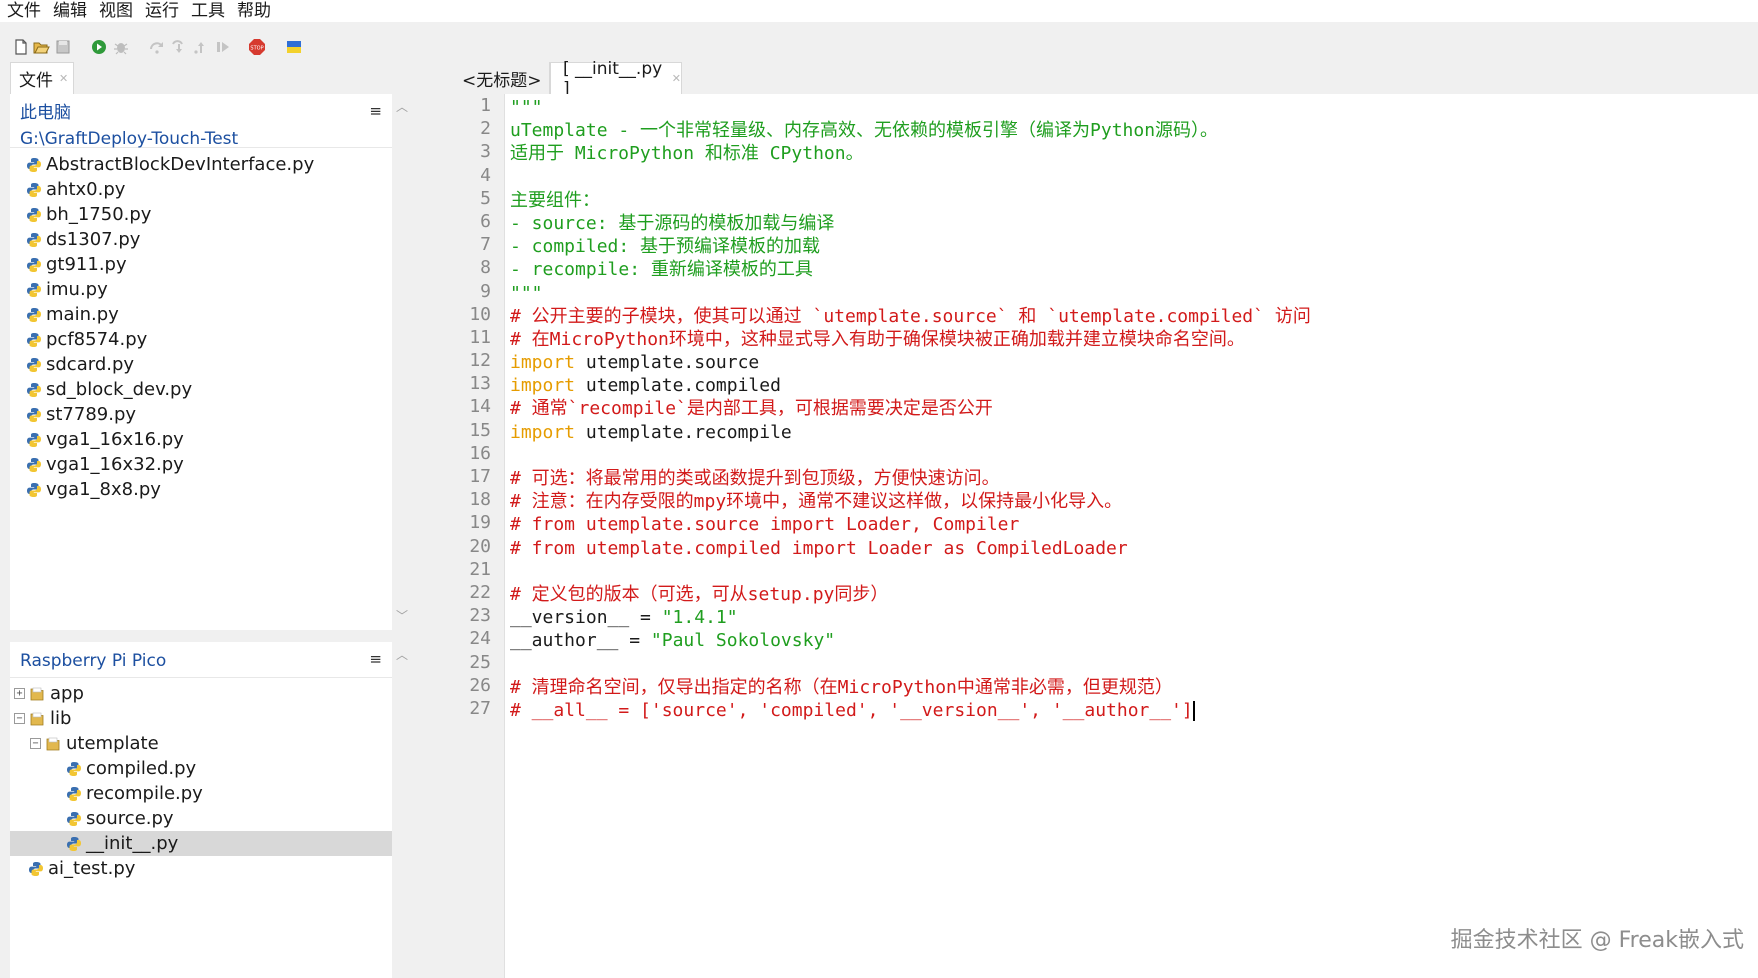 The height and width of the screenshot is (978, 1758). What do you see at coordinates (480, 430) in the screenshot?
I see `line-number: 15` at bounding box center [480, 430].